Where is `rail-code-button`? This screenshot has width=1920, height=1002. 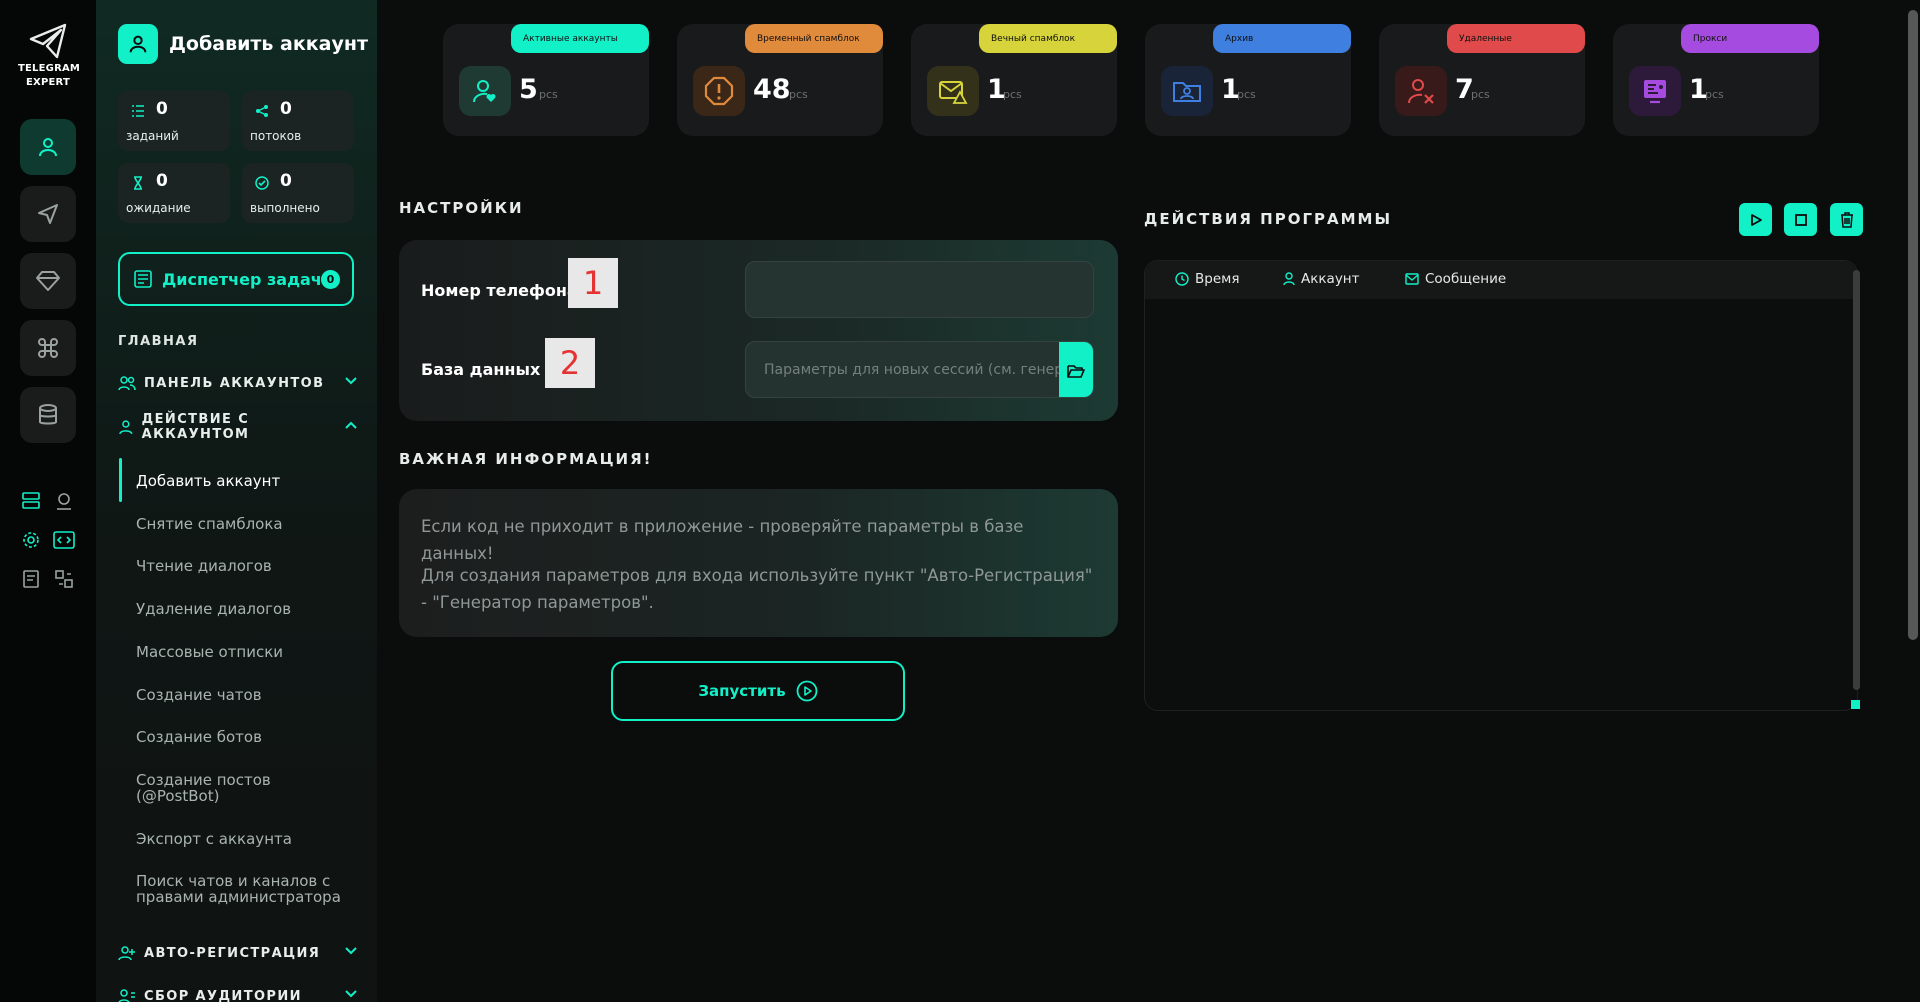
rail-code-button is located at coordinates (64, 540).